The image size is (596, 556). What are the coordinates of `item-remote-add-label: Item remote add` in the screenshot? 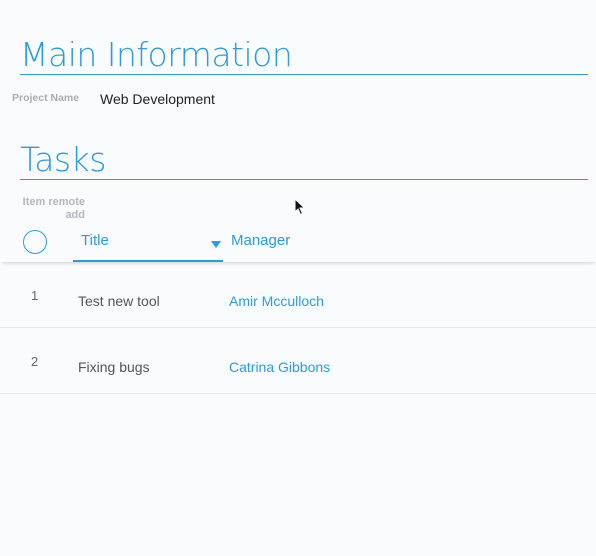 It's located at (53, 208).